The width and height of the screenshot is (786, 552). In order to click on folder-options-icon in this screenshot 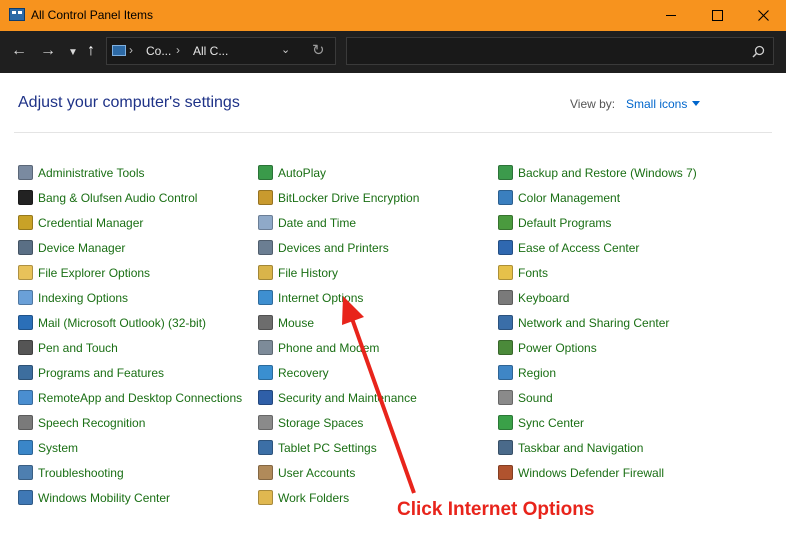, I will do `click(25, 272)`.